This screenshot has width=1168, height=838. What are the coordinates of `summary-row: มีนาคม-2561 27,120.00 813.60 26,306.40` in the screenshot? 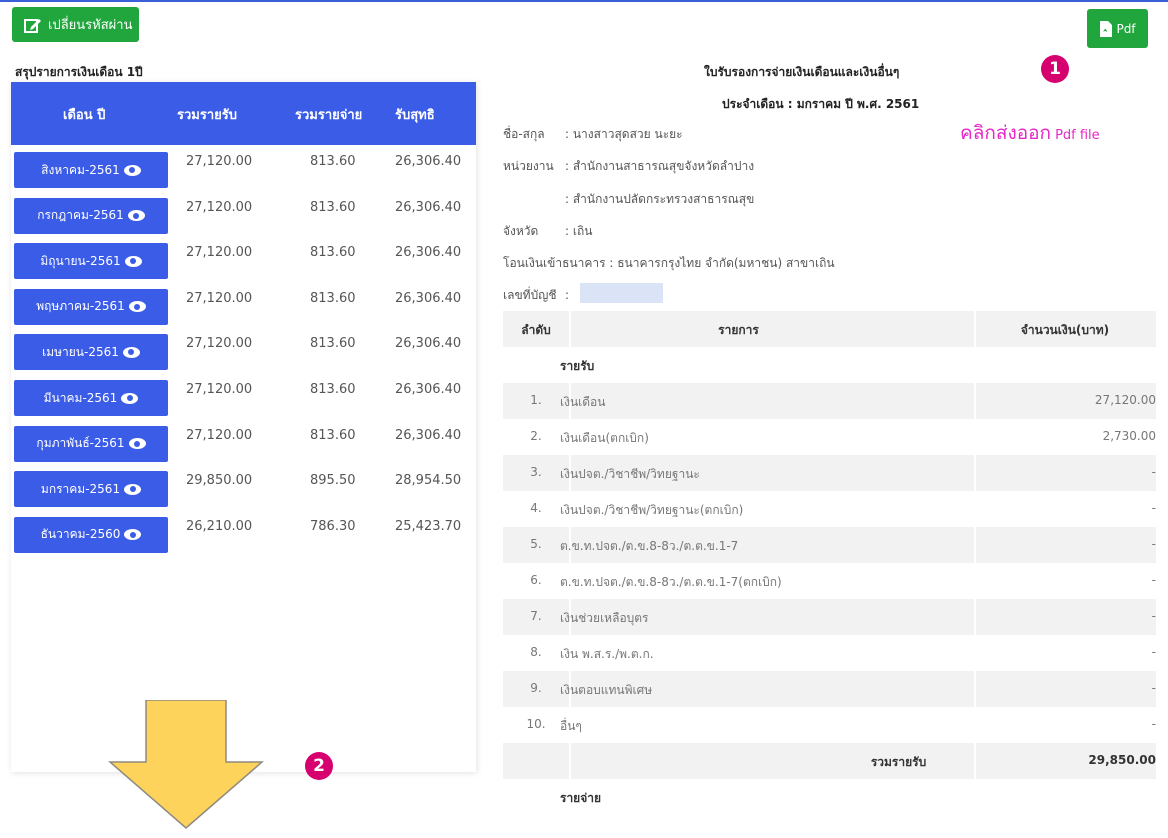 It's located at (243, 402).